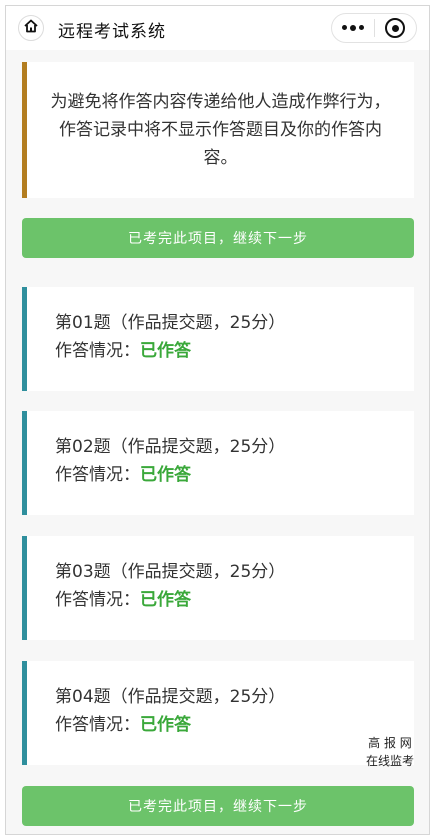 This screenshot has width=435, height=840. What do you see at coordinates (218, 238) in the screenshot?
I see `continue-button-top: 已考完此项目，继续下一步` at bounding box center [218, 238].